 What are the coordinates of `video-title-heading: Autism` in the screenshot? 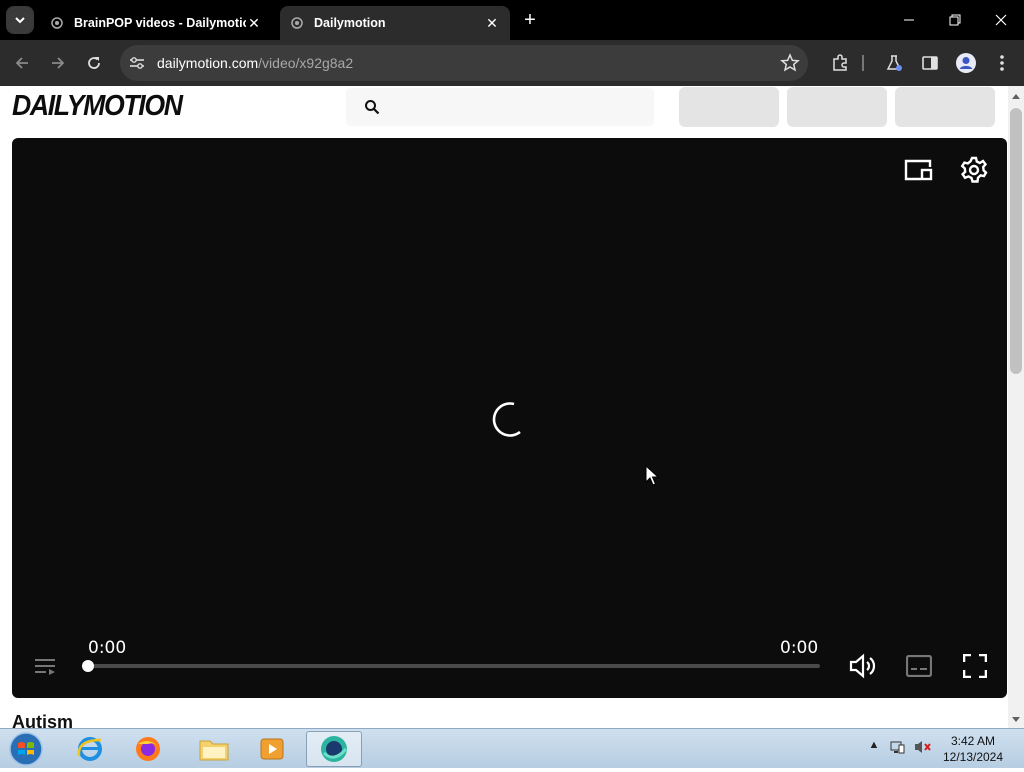 It's located at (43, 720).